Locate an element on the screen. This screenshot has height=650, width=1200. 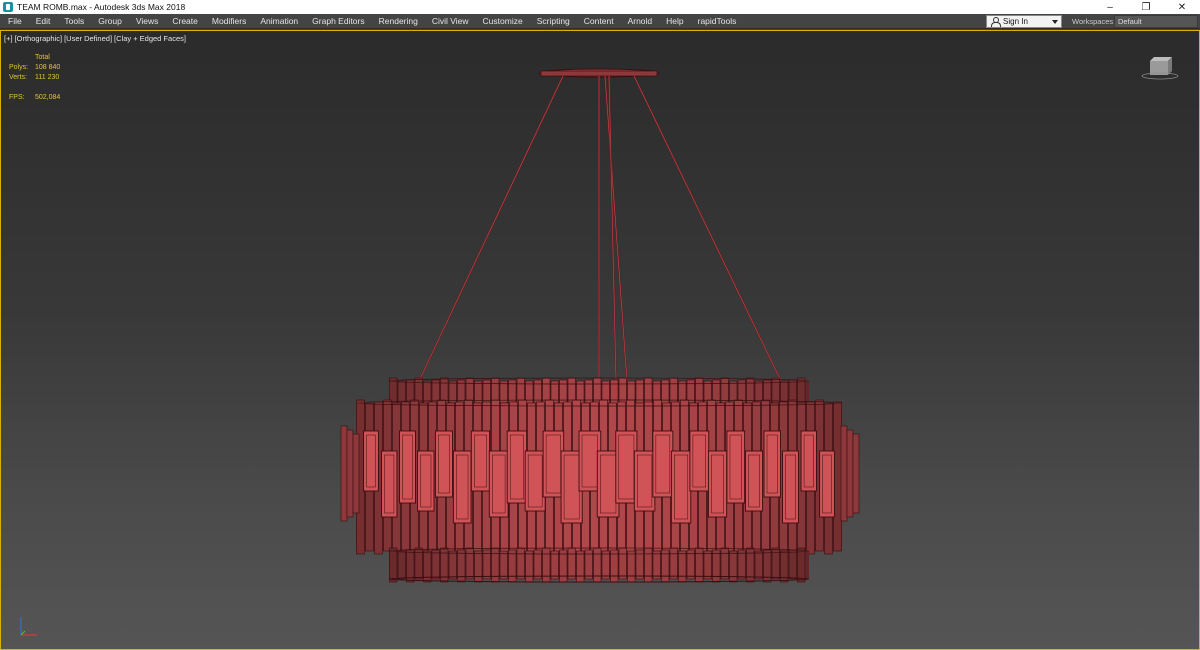
chevron-down-icon is located at coordinates (1055, 22).